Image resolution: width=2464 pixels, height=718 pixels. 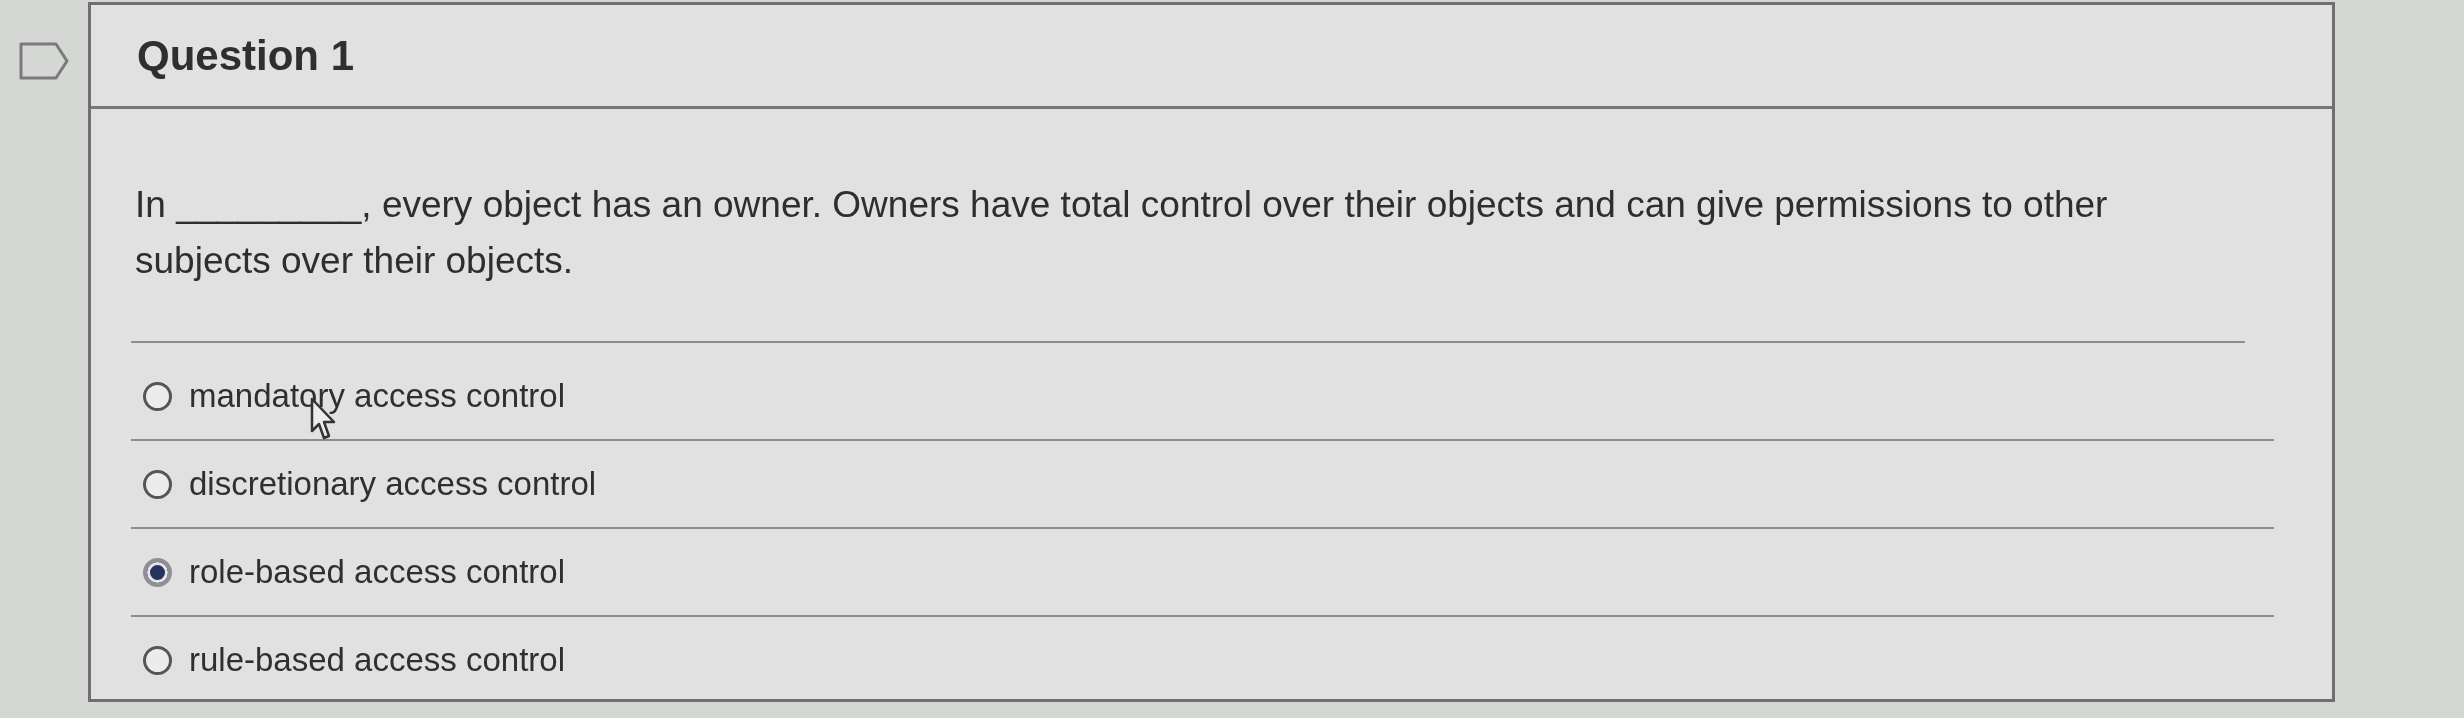 I want to click on flag-icon, so click(x=44, y=61).